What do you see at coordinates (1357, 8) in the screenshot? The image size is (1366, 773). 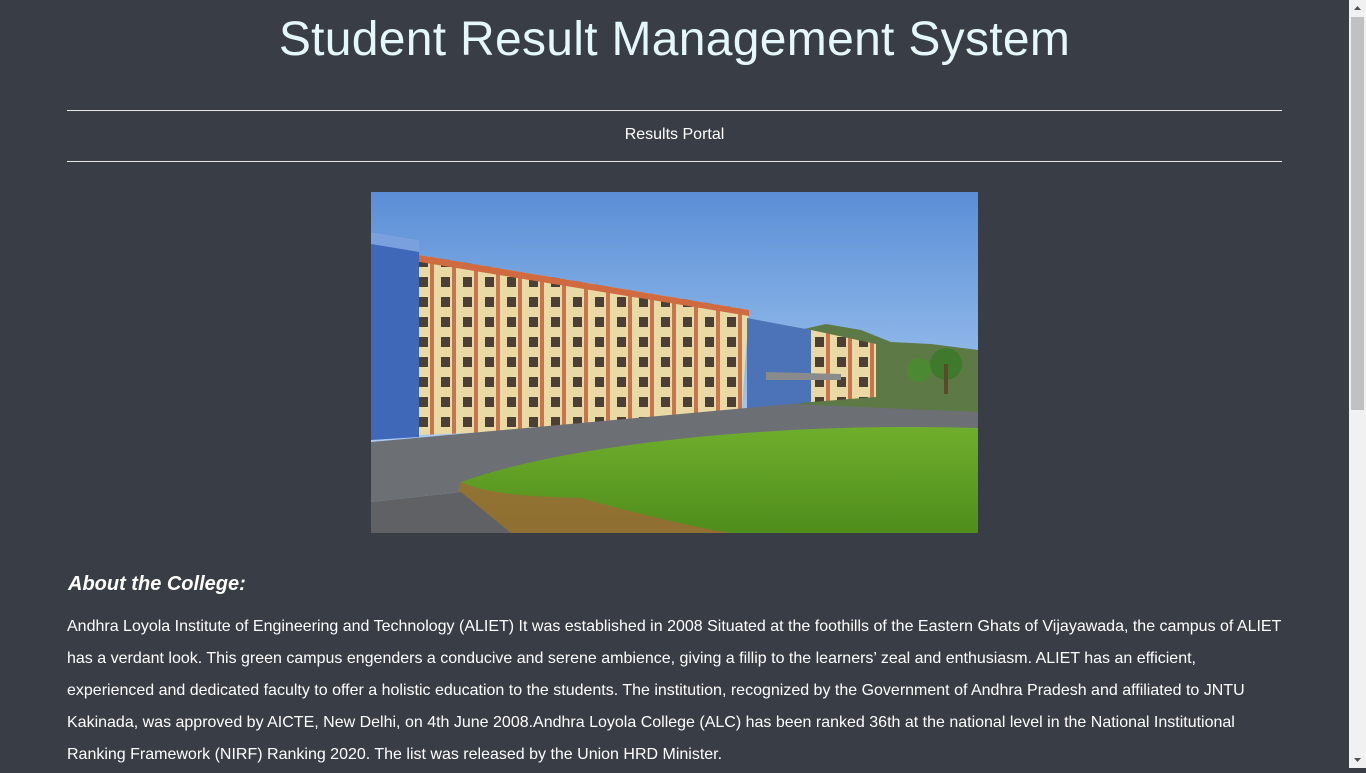 I see `scroll-up-arrow-icon` at bounding box center [1357, 8].